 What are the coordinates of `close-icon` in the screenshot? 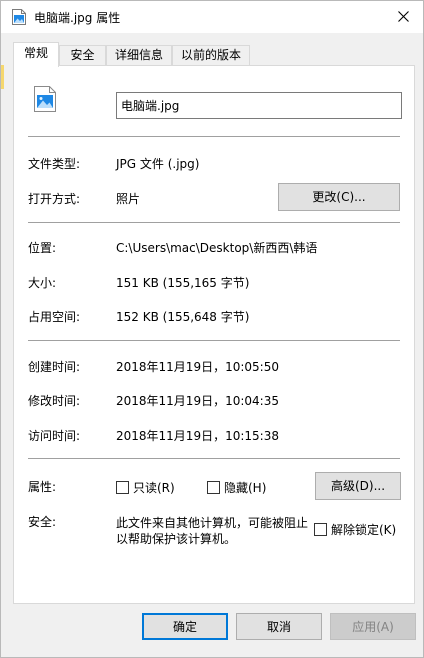 It's located at (403, 16).